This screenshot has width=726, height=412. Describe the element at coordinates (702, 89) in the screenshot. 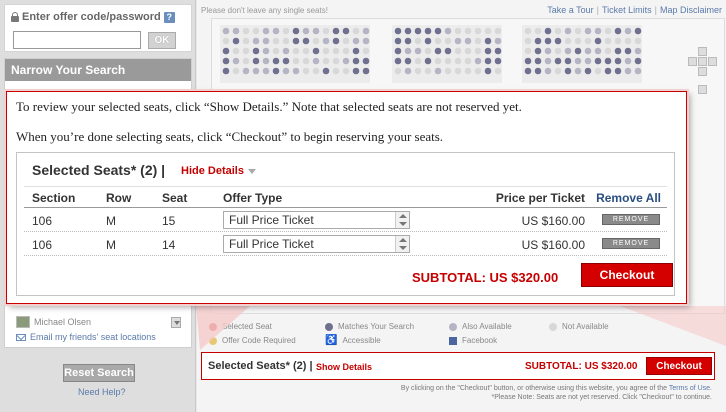

I see `zoom-in-icon` at that location.